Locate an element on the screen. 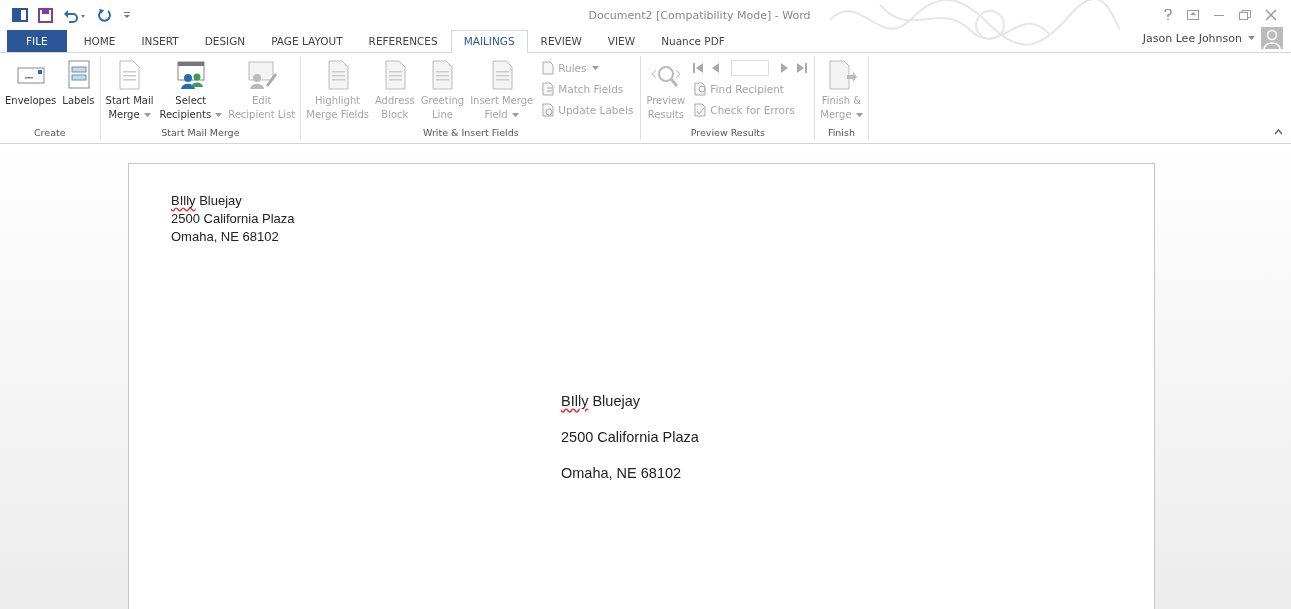 The image size is (1291, 609). people-icon is located at coordinates (190, 75).